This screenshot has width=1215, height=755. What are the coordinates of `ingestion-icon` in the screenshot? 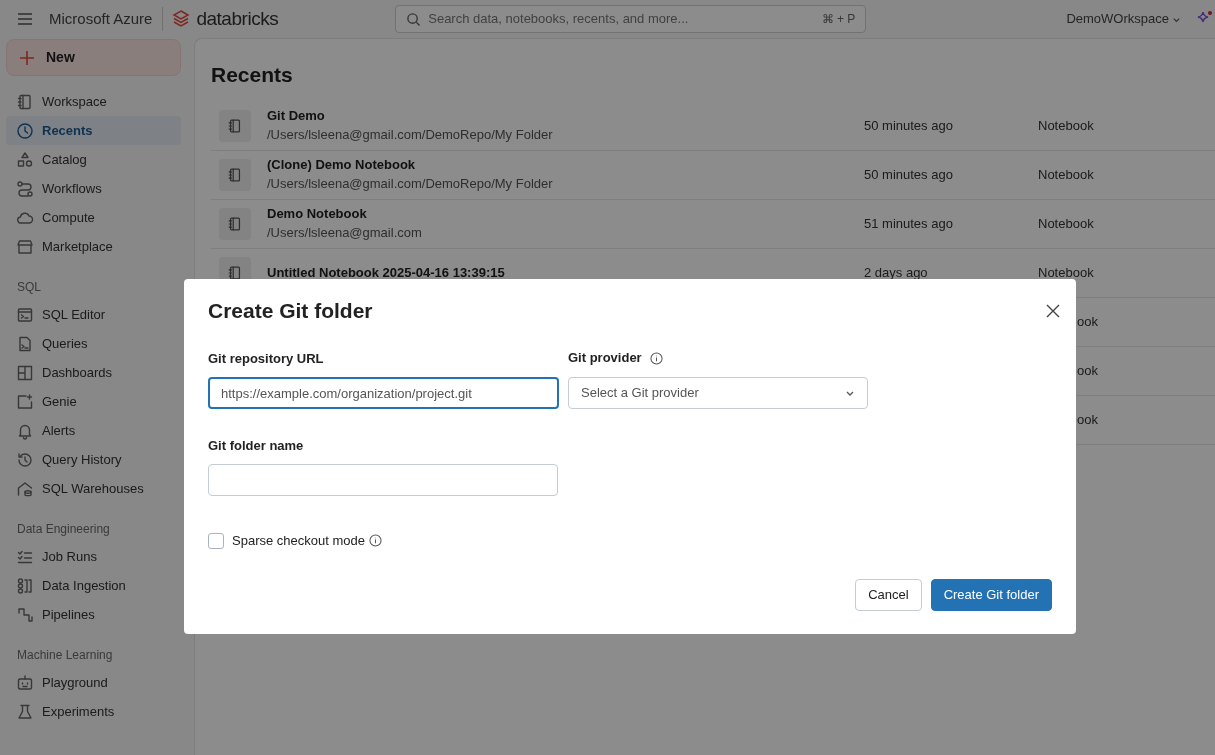 It's located at (25, 585).